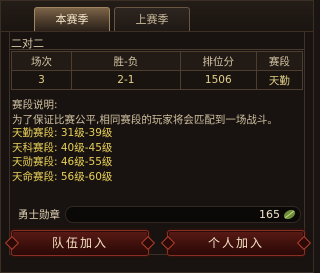  Describe the element at coordinates (269, 214) in the screenshot. I see `medal-count: 165` at that location.